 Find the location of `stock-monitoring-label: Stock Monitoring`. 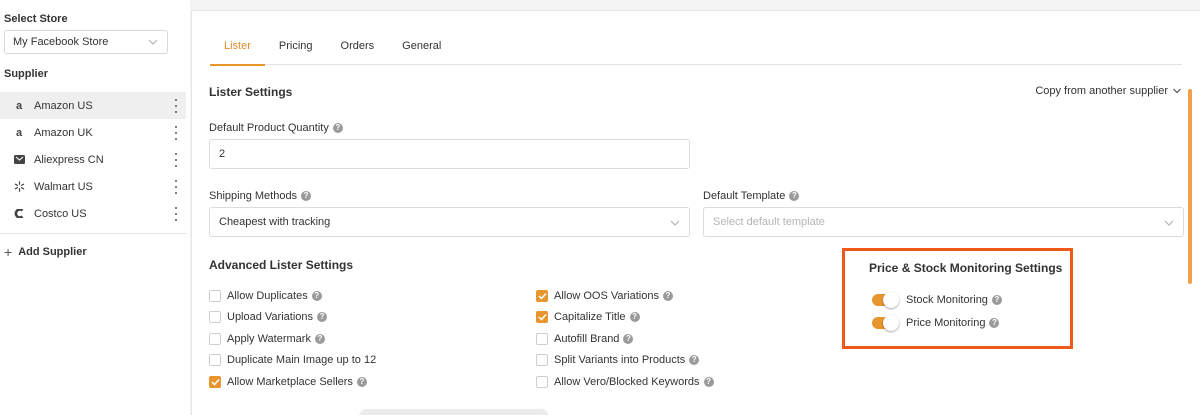

stock-monitoring-label: Stock Monitoring is located at coordinates (947, 300).